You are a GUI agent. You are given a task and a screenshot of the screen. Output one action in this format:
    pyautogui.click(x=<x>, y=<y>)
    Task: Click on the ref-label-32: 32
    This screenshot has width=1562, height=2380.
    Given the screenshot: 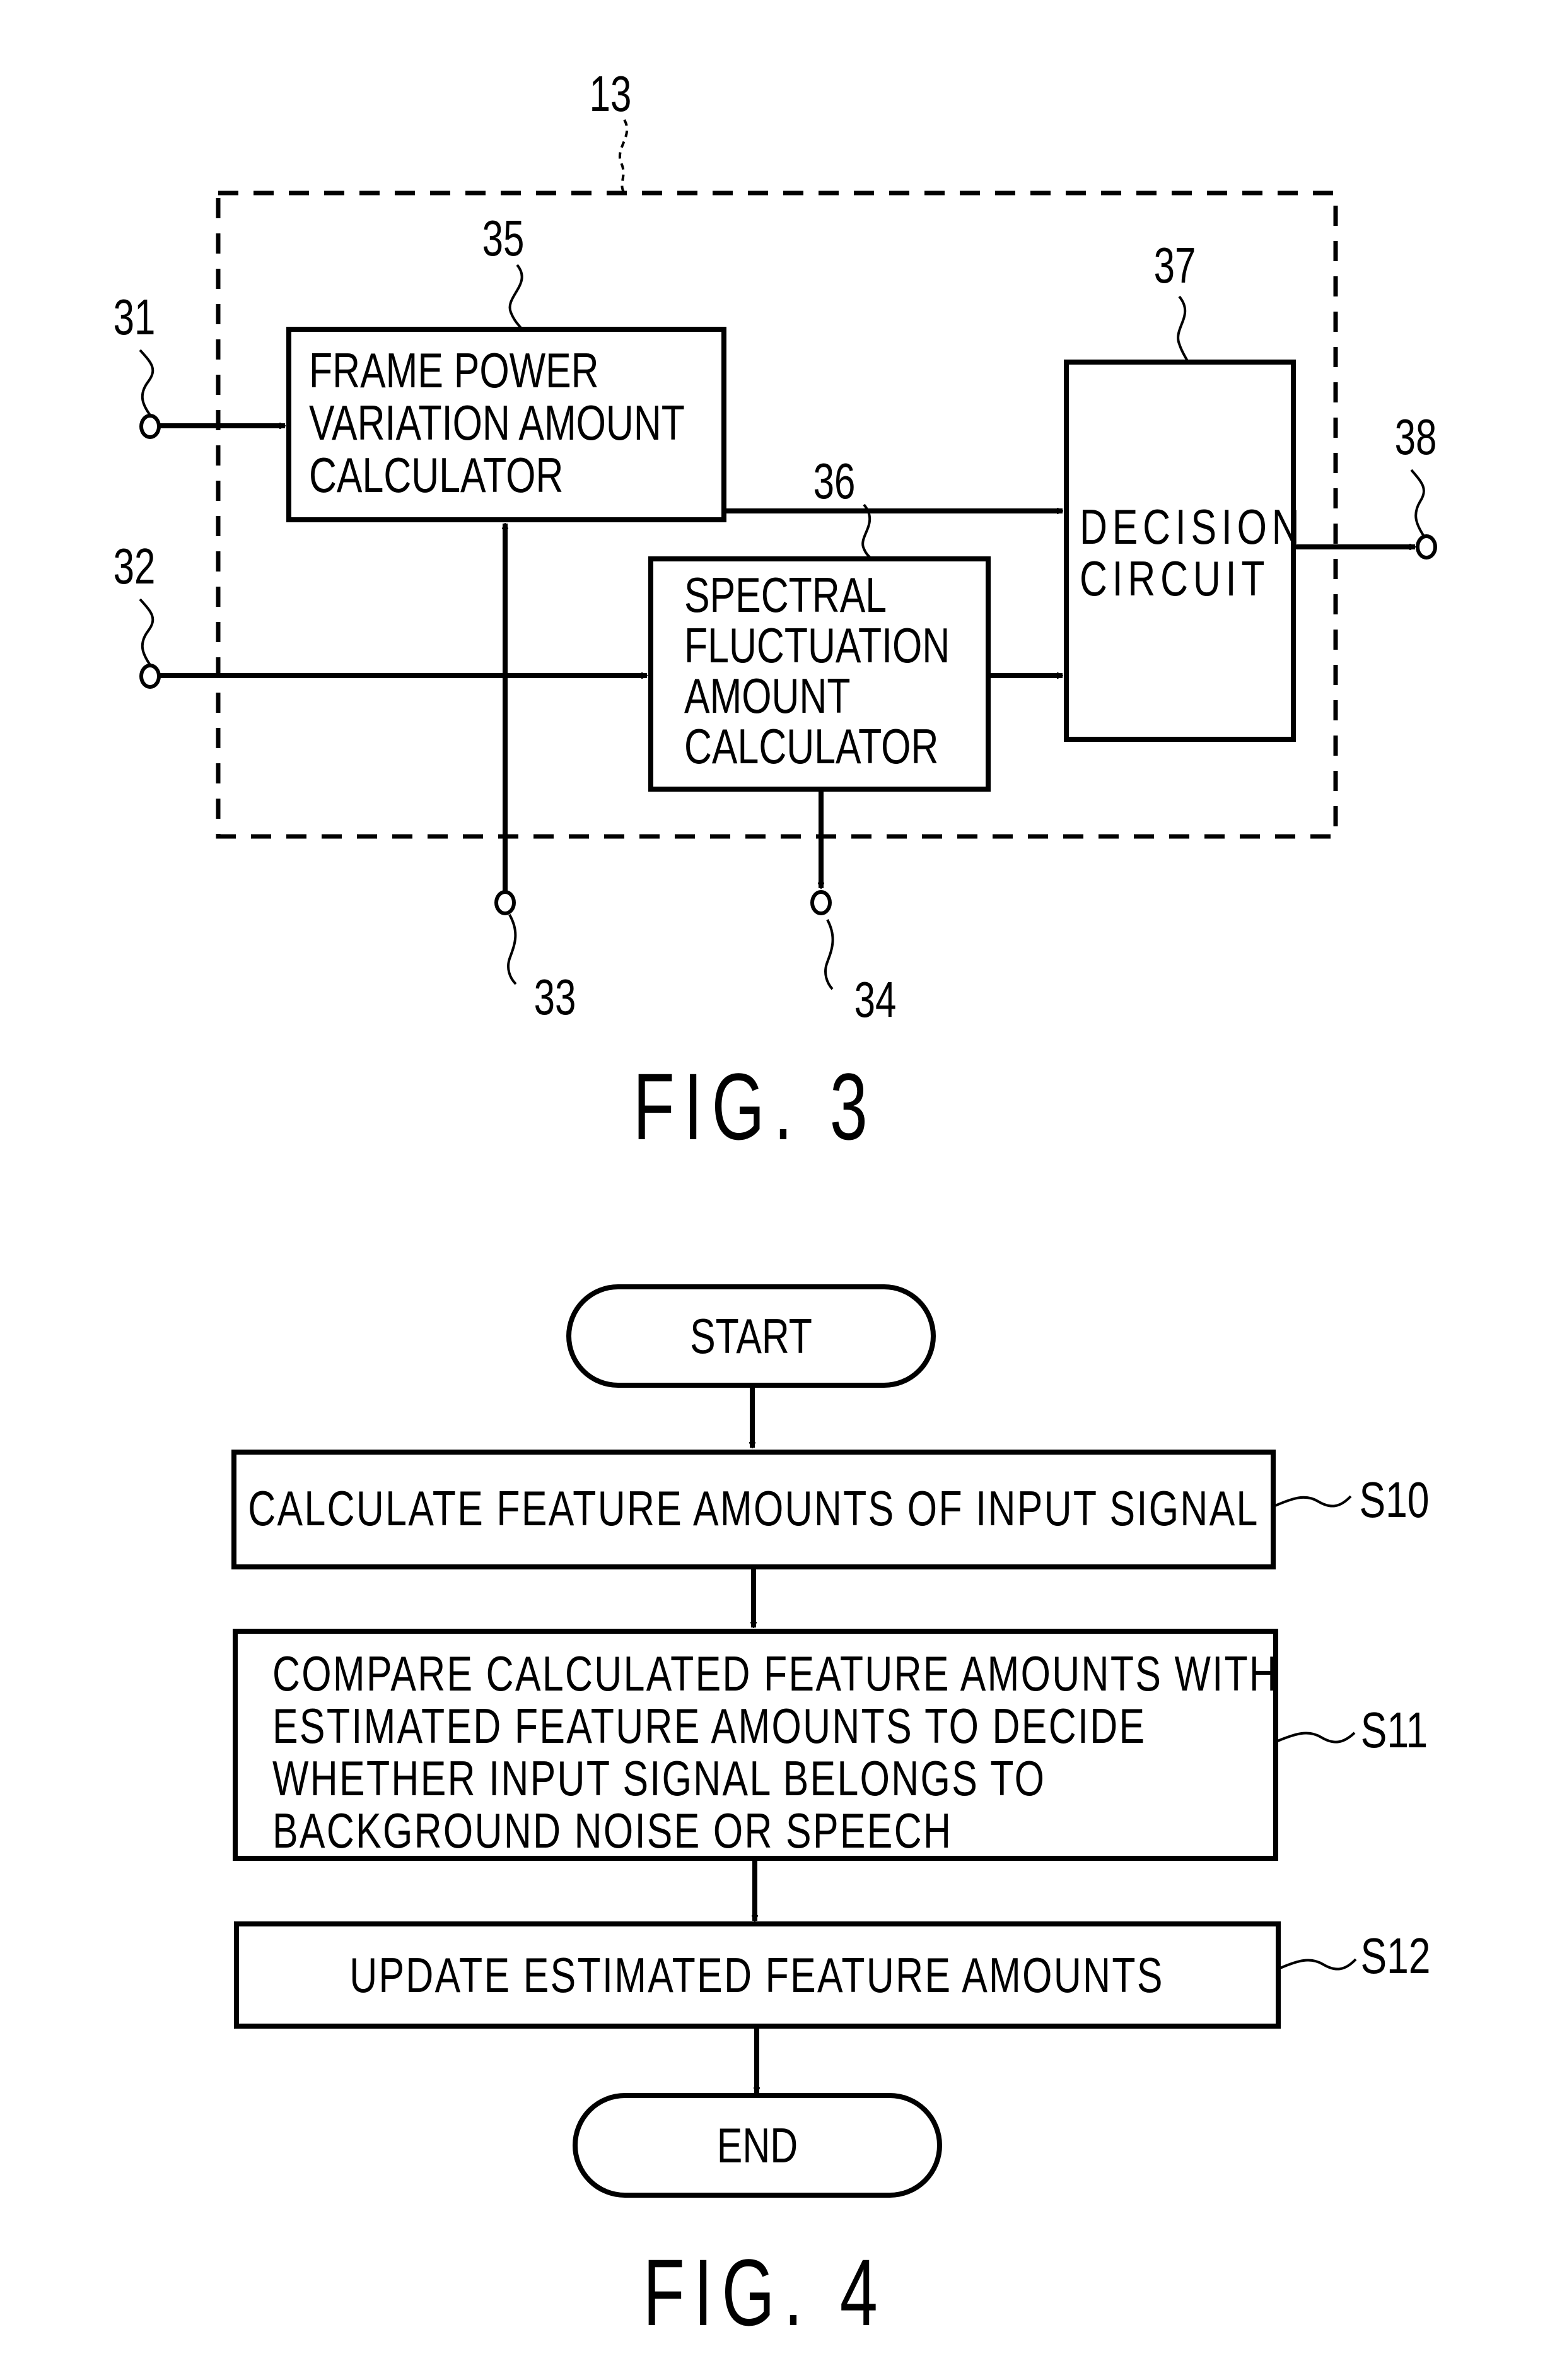 What is the action you would take?
    pyautogui.click(x=135, y=566)
    